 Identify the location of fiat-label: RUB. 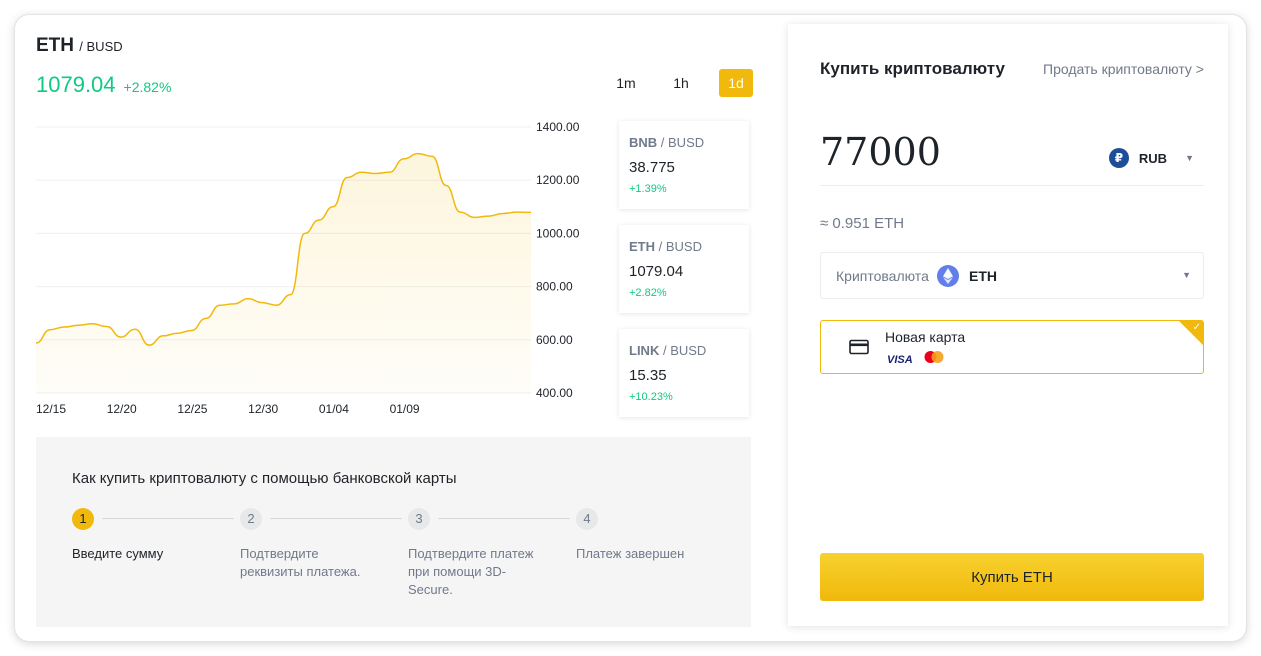
(1153, 158).